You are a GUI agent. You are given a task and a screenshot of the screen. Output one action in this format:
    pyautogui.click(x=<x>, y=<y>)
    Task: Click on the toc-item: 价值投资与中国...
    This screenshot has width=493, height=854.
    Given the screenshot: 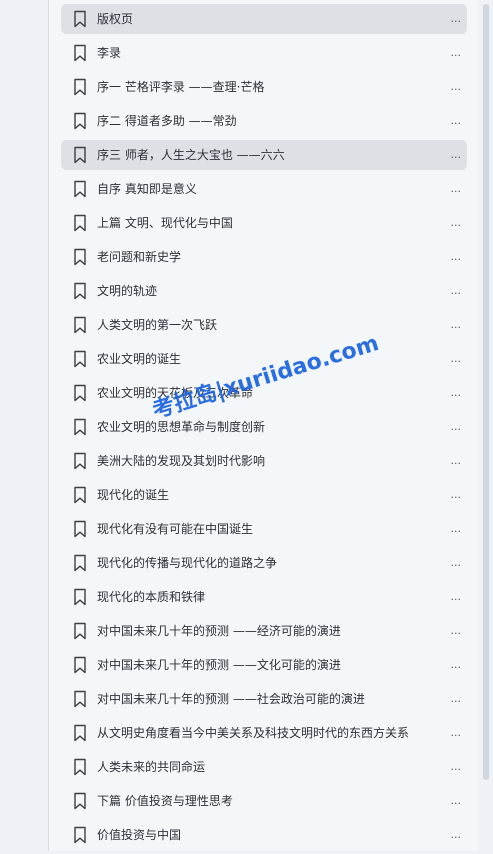 What is the action you would take?
    pyautogui.click(x=264, y=835)
    